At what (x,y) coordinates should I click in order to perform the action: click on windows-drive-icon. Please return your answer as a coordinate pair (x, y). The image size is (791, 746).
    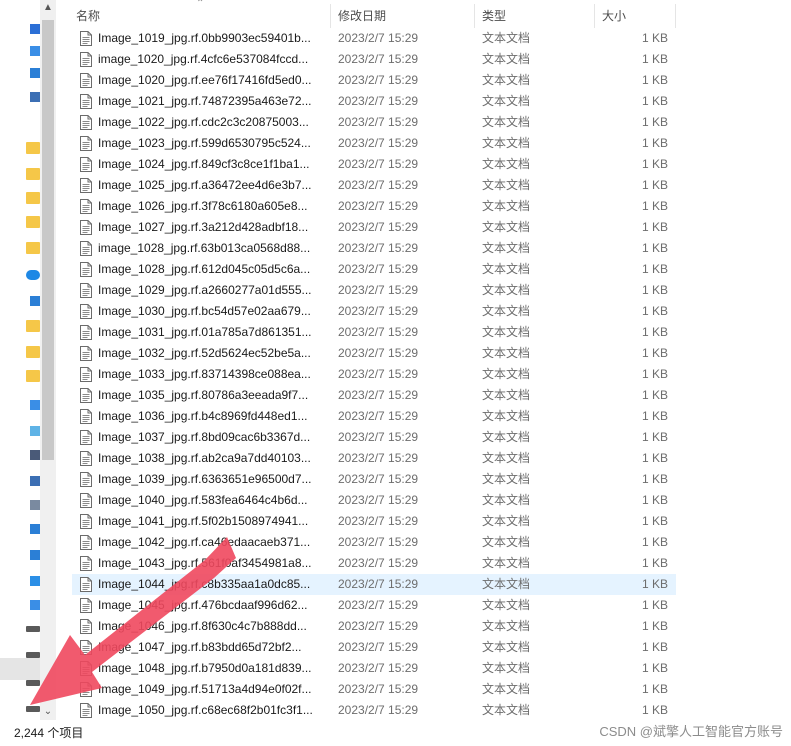
    Looking at the image, I should click on (35, 605).